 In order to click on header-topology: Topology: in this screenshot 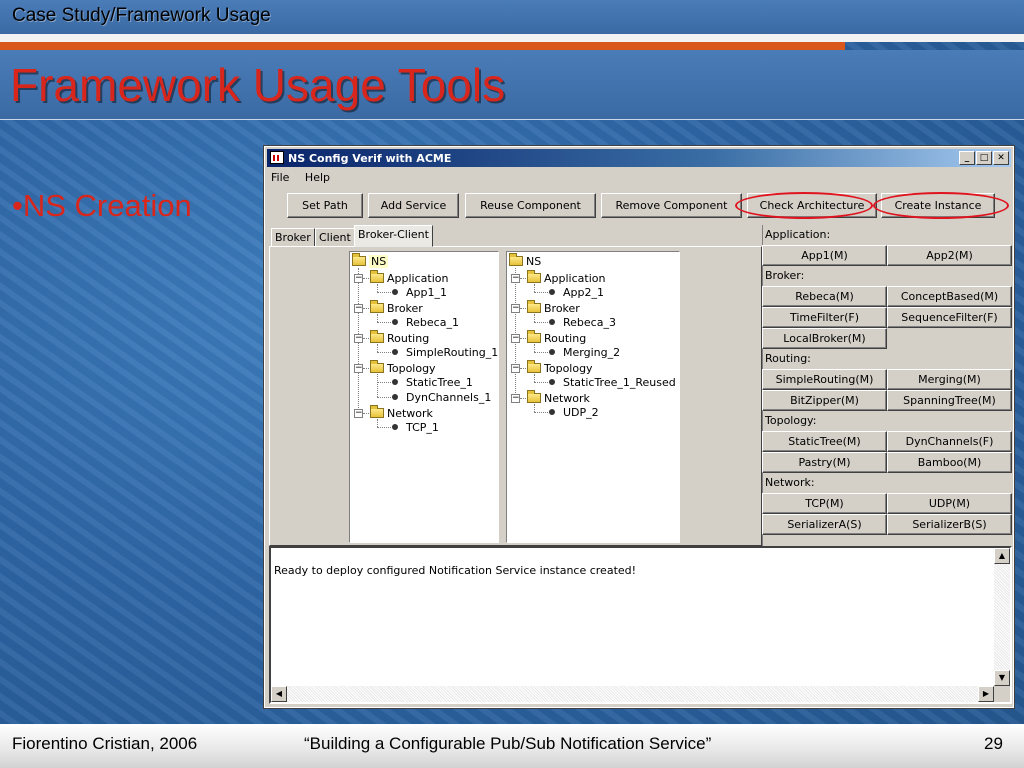, I will do `click(791, 420)`.